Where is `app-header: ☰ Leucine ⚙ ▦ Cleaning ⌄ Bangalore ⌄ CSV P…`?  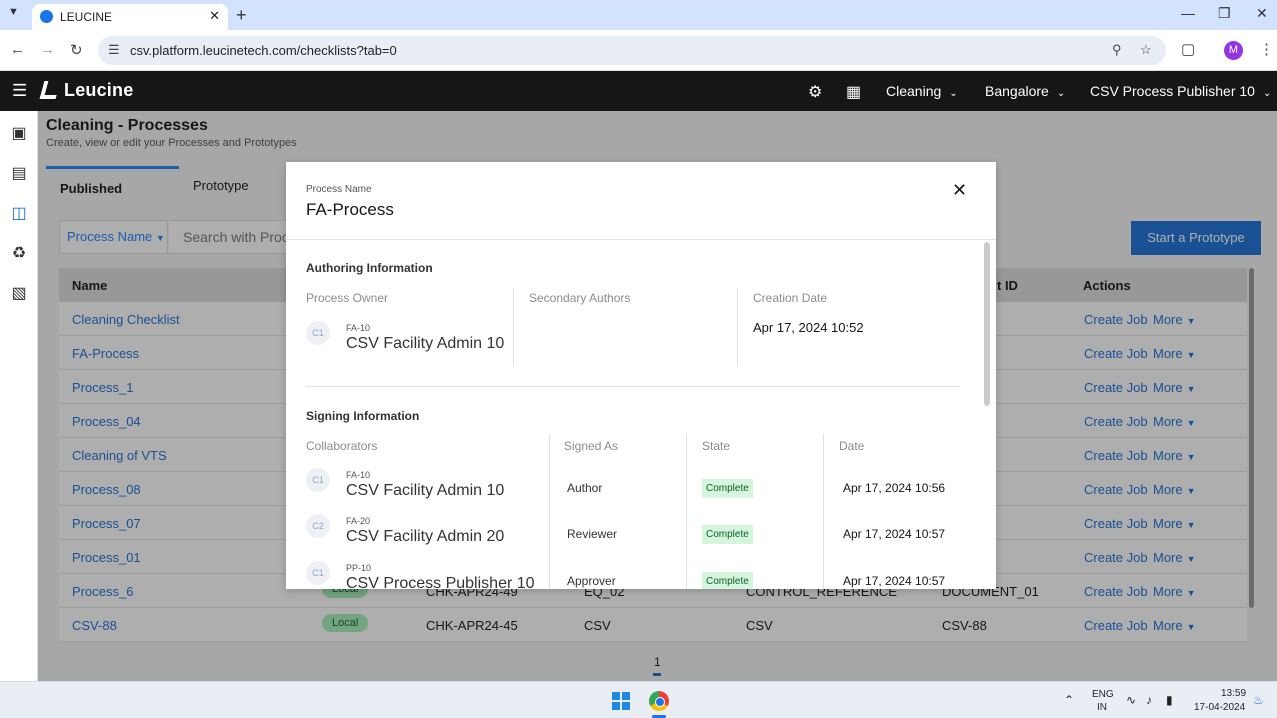
app-header: ☰ Leucine ⚙ ▦ Cleaning ⌄ Bangalore ⌄ CSV P… is located at coordinates (638, 91).